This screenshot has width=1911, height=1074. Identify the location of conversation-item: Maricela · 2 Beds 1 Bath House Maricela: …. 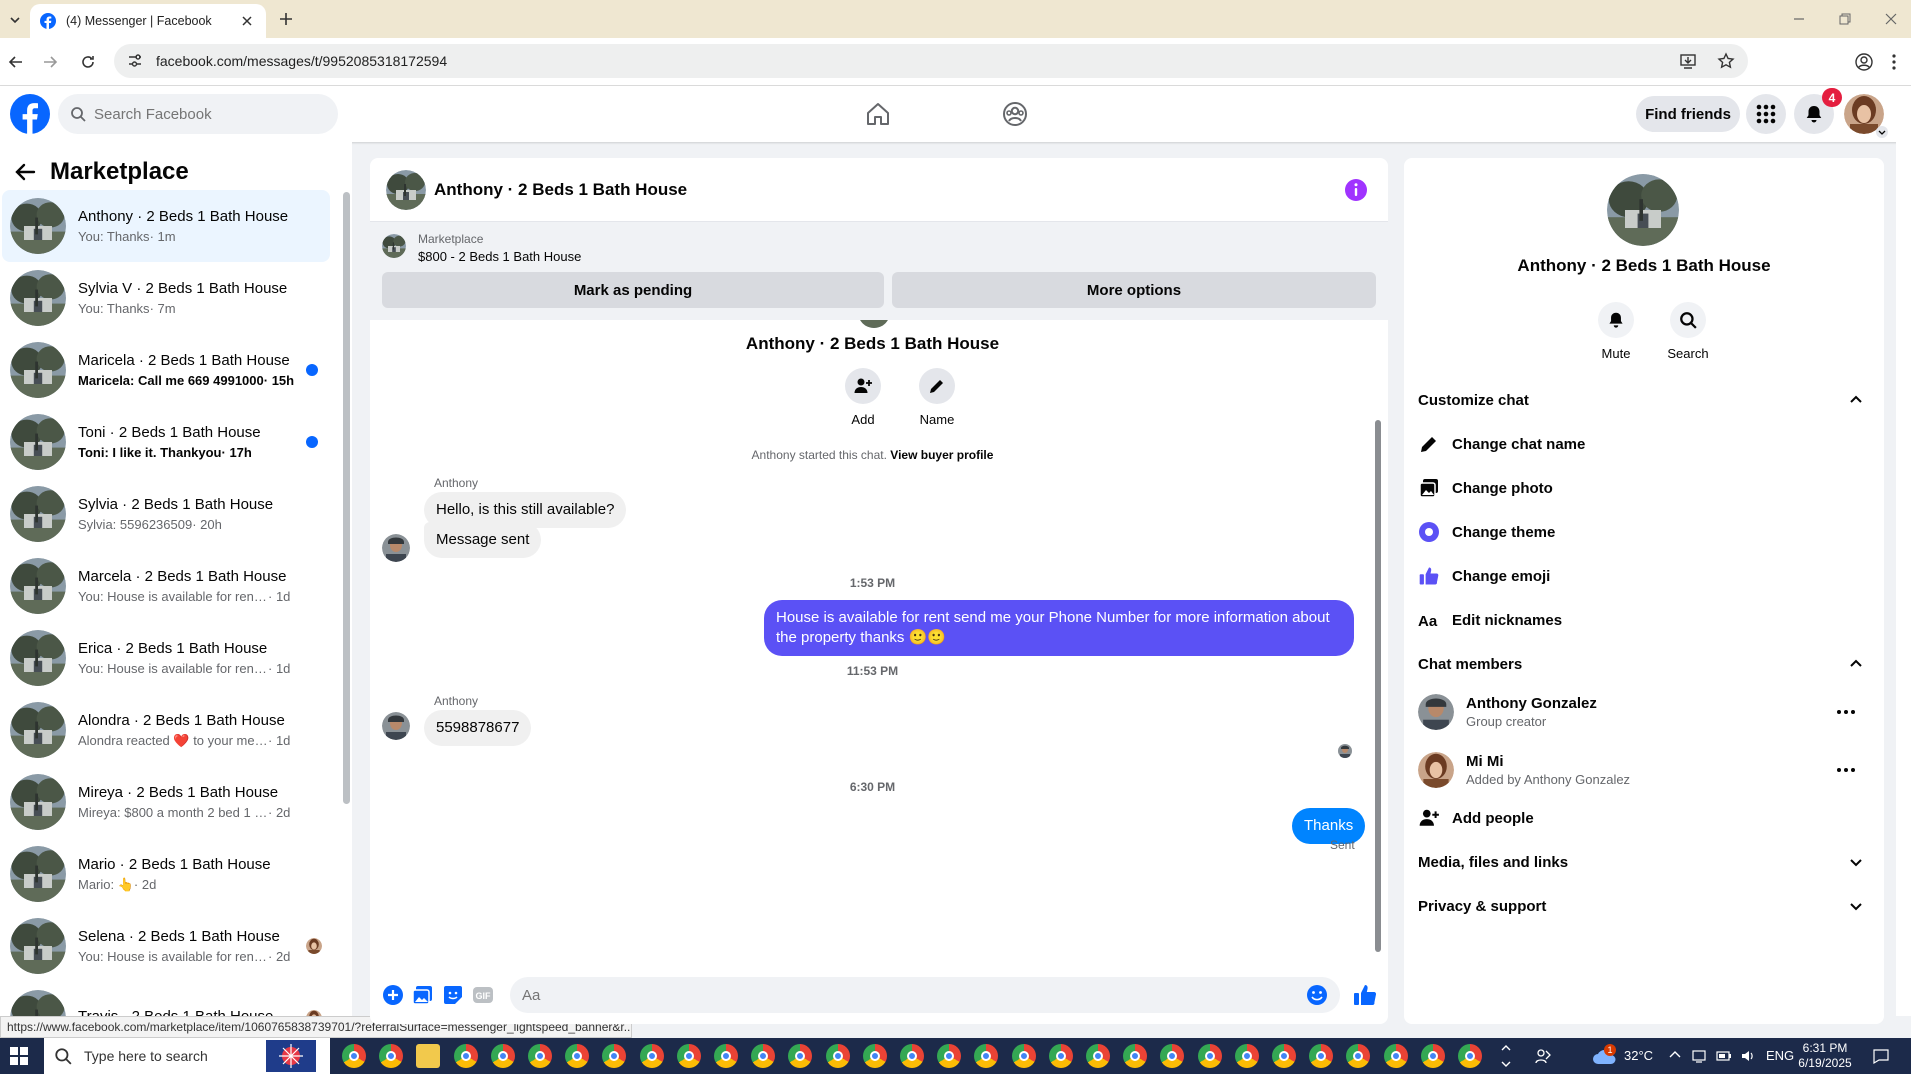
(166, 370).